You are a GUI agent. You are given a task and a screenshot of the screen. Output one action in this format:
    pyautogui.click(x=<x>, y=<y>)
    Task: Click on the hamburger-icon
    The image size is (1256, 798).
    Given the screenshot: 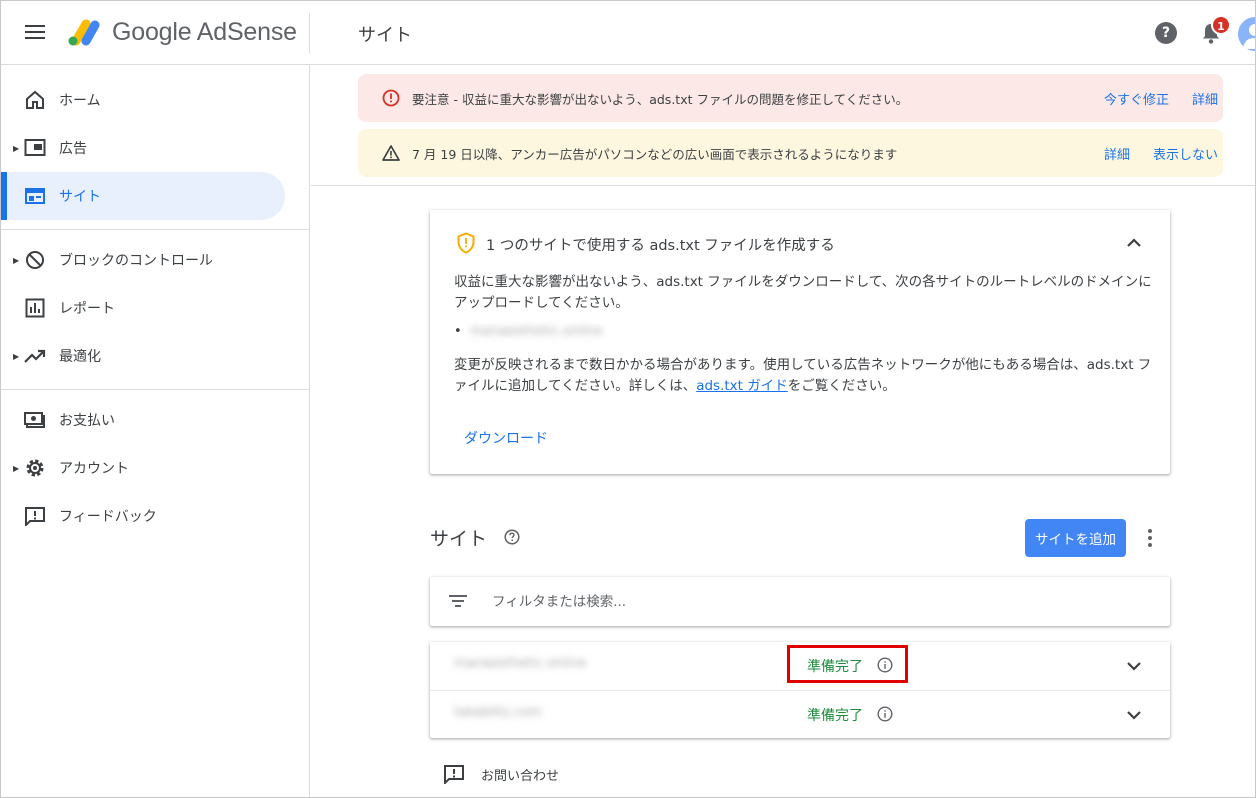 What is the action you would take?
    pyautogui.click(x=35, y=33)
    